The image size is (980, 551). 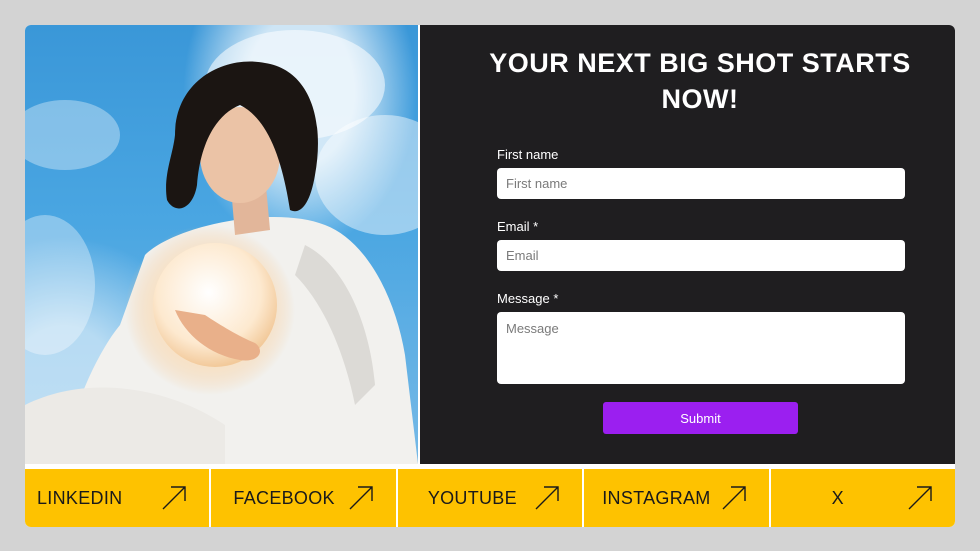 I want to click on social-link-youtube: YOUTUBE, so click(x=490, y=498).